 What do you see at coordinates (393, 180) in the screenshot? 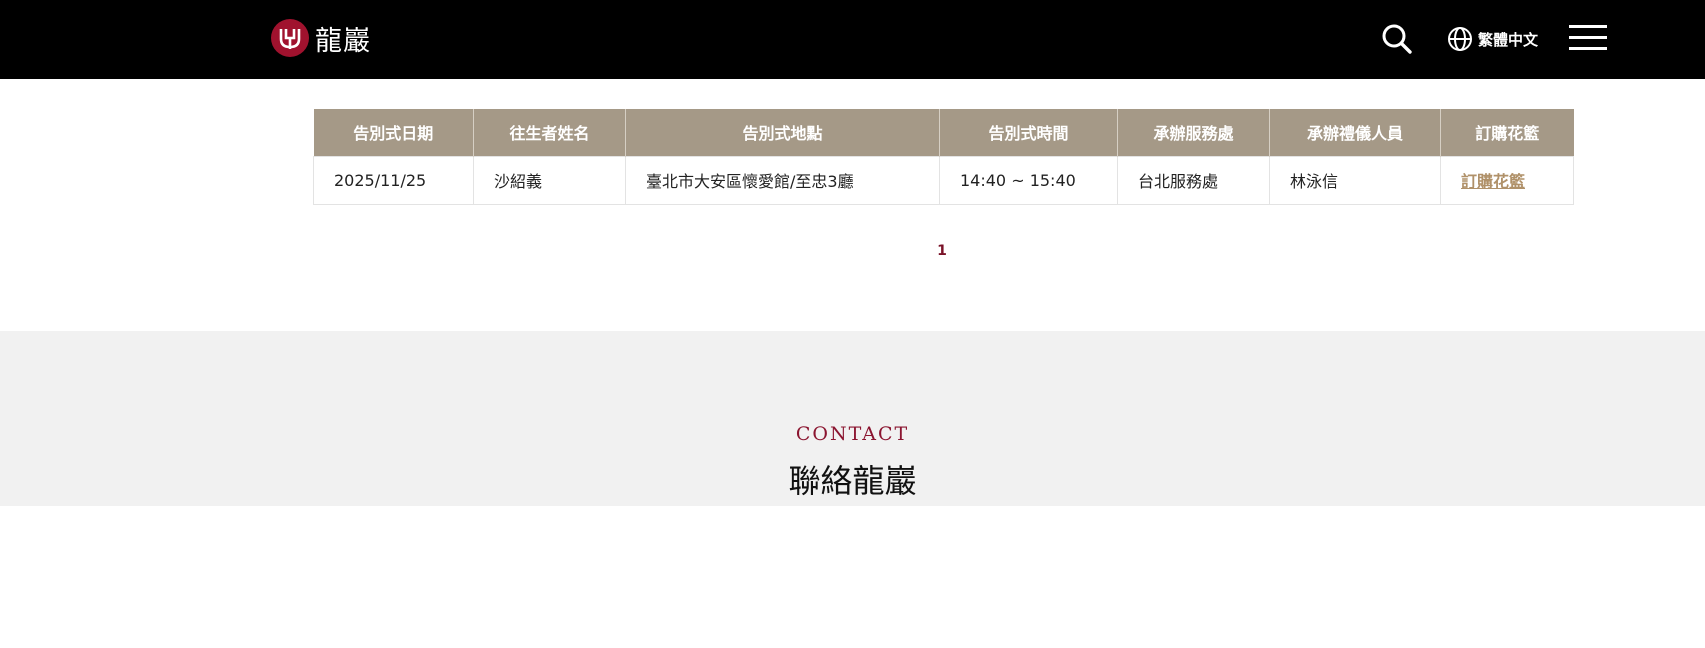
I see `cell-date: 2025/11/25` at bounding box center [393, 180].